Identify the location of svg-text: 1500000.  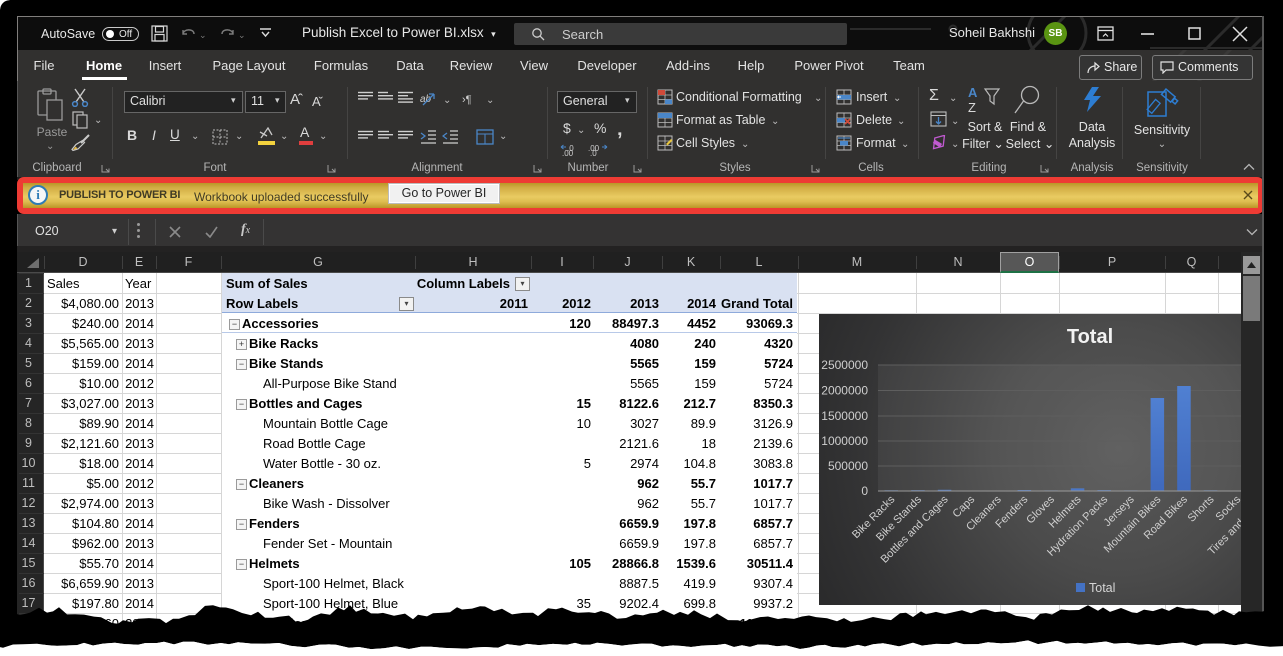
(844, 416).